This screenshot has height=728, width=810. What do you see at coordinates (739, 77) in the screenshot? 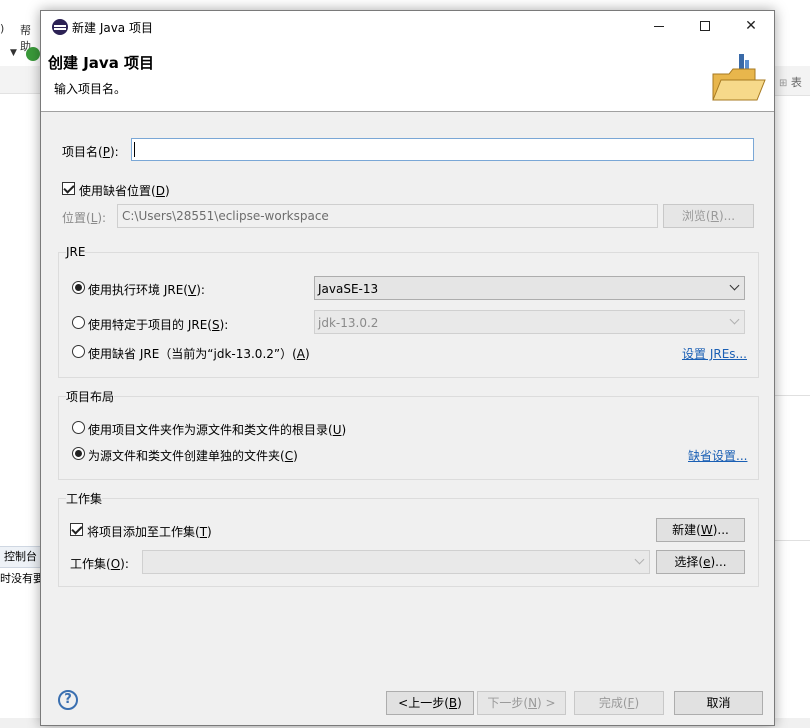
I see `new-project-folder-icon` at bounding box center [739, 77].